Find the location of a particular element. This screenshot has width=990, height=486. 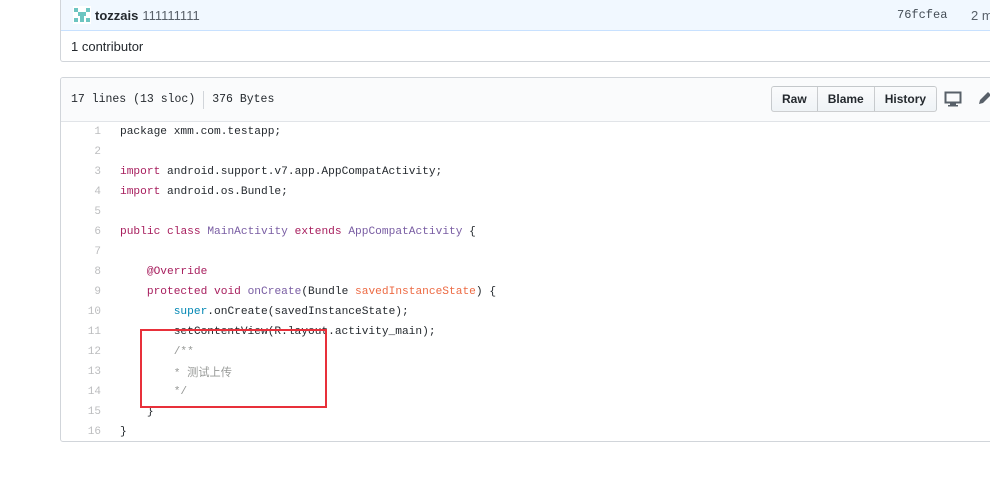

code-line: 4 import android.os.Bundle; is located at coordinates (525, 192).